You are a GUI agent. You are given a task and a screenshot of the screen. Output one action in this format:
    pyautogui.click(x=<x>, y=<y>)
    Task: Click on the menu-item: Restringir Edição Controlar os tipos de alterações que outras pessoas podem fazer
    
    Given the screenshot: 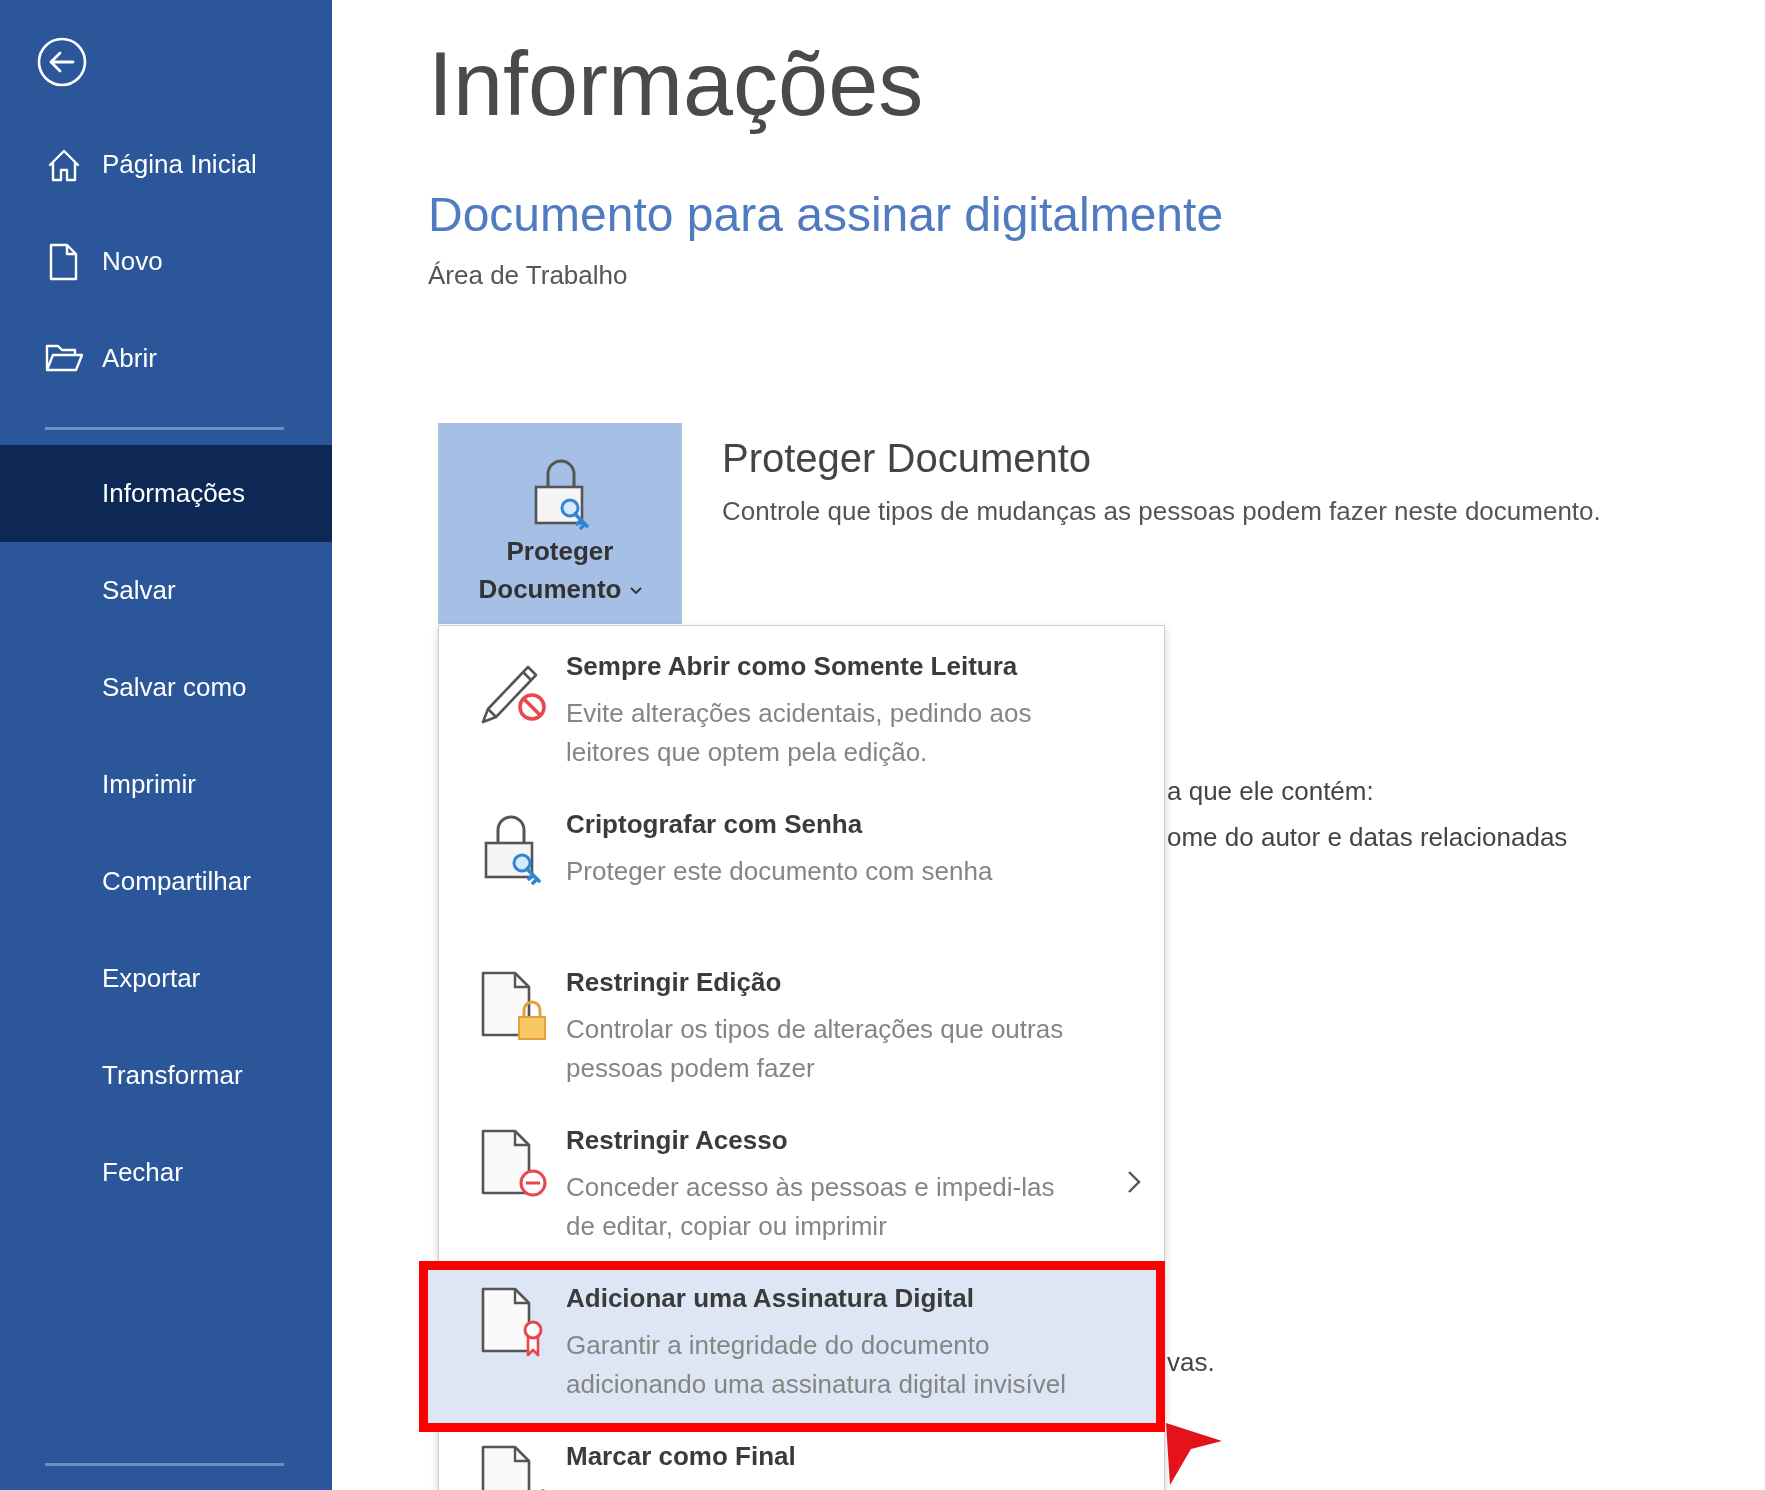 What is the action you would take?
    pyautogui.click(x=801, y=1033)
    